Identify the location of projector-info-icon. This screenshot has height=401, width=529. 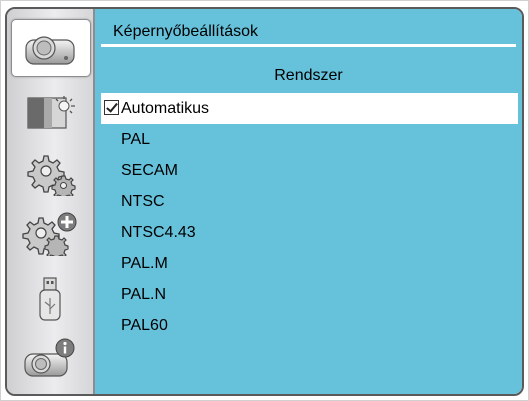
(49, 357).